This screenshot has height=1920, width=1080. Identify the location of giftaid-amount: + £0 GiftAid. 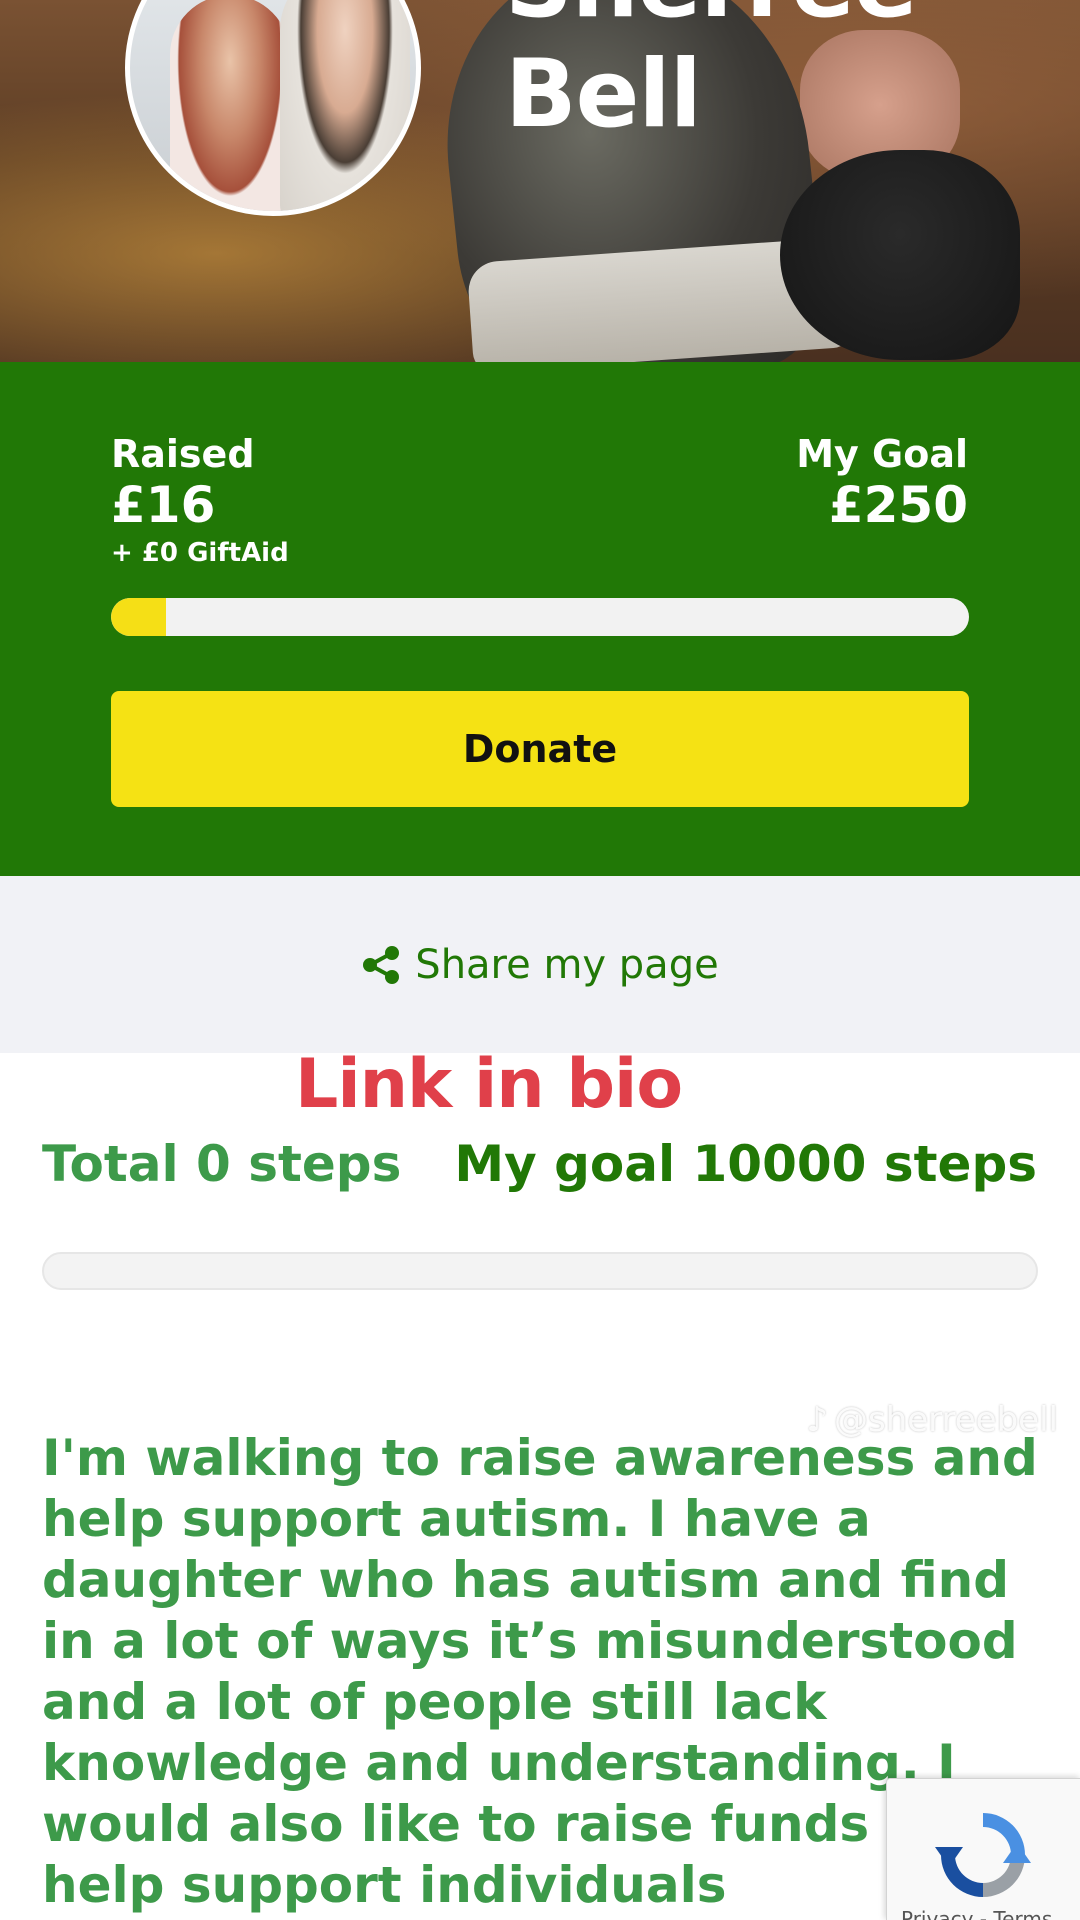
(200, 553).